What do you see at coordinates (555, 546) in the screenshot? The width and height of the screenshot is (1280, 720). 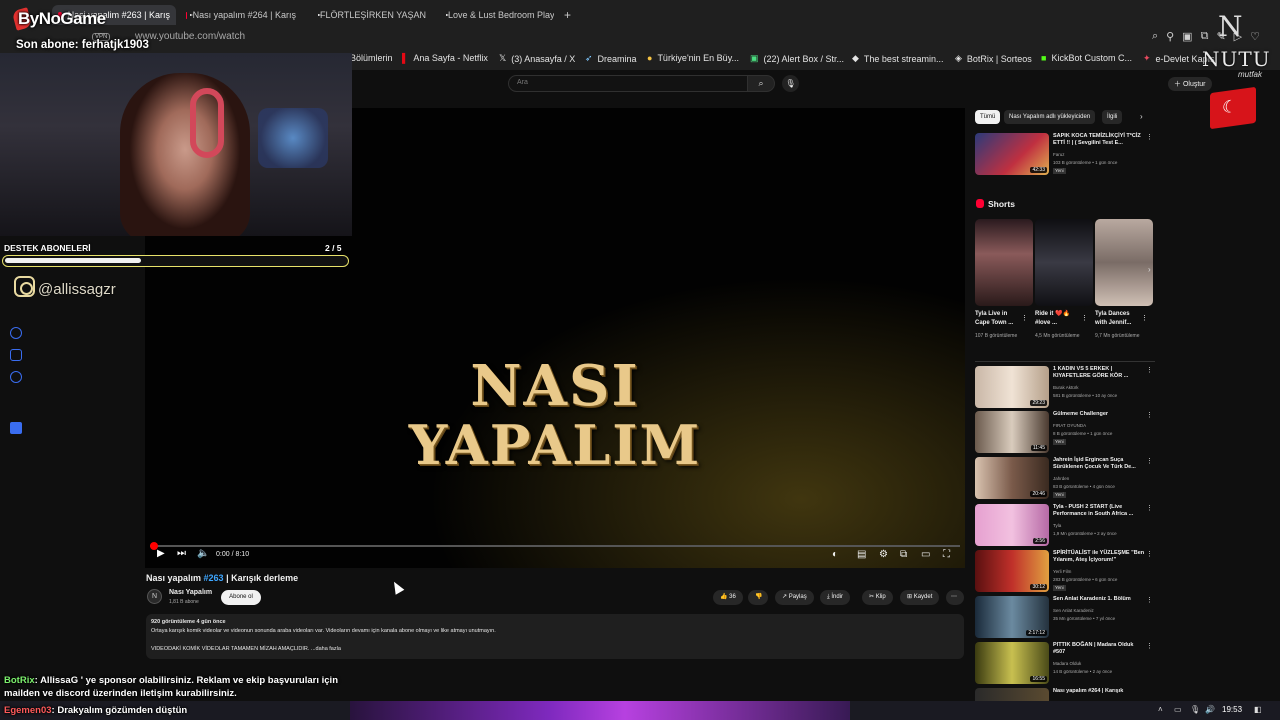 I see `progress-bar` at bounding box center [555, 546].